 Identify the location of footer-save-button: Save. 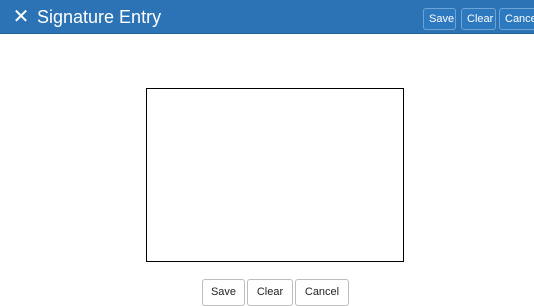
(223, 292).